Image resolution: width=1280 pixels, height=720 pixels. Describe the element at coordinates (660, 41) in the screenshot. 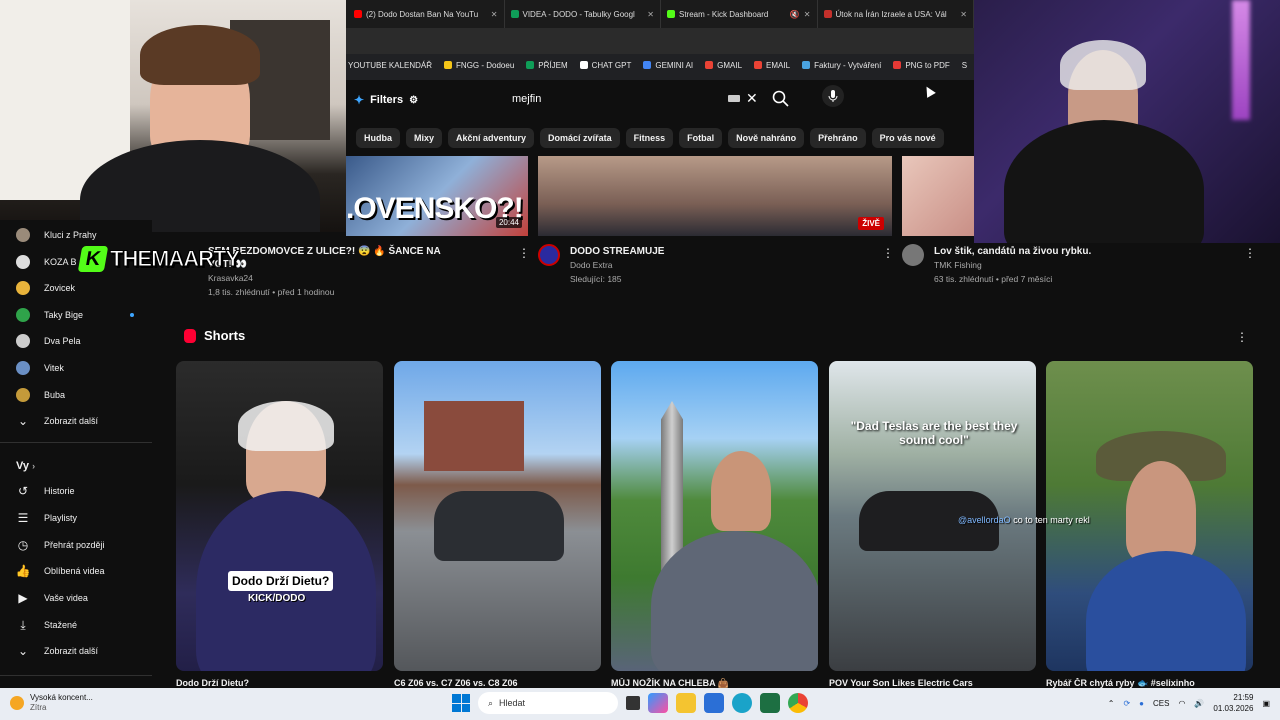

I see `address-bar` at that location.